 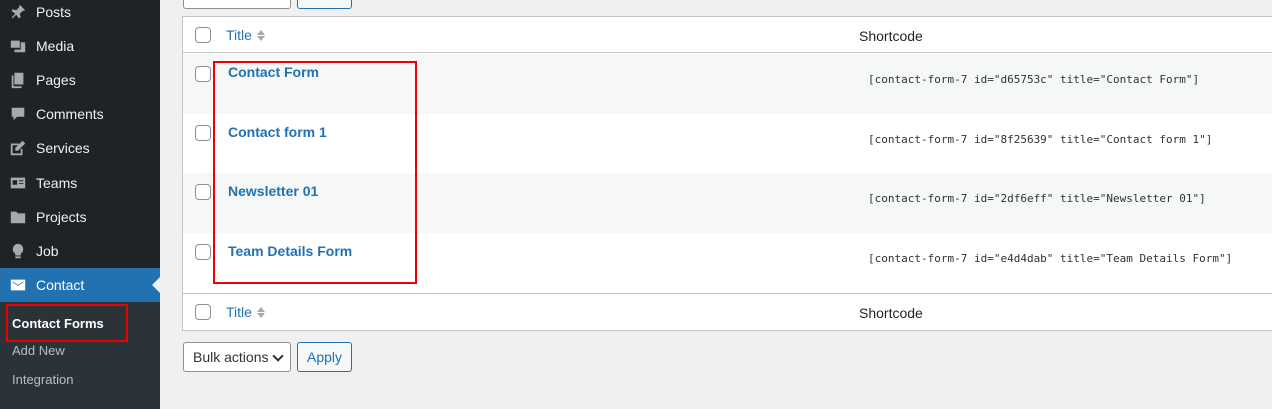 What do you see at coordinates (273, 191) in the screenshot?
I see `row-title-link: Newsletter 01` at bounding box center [273, 191].